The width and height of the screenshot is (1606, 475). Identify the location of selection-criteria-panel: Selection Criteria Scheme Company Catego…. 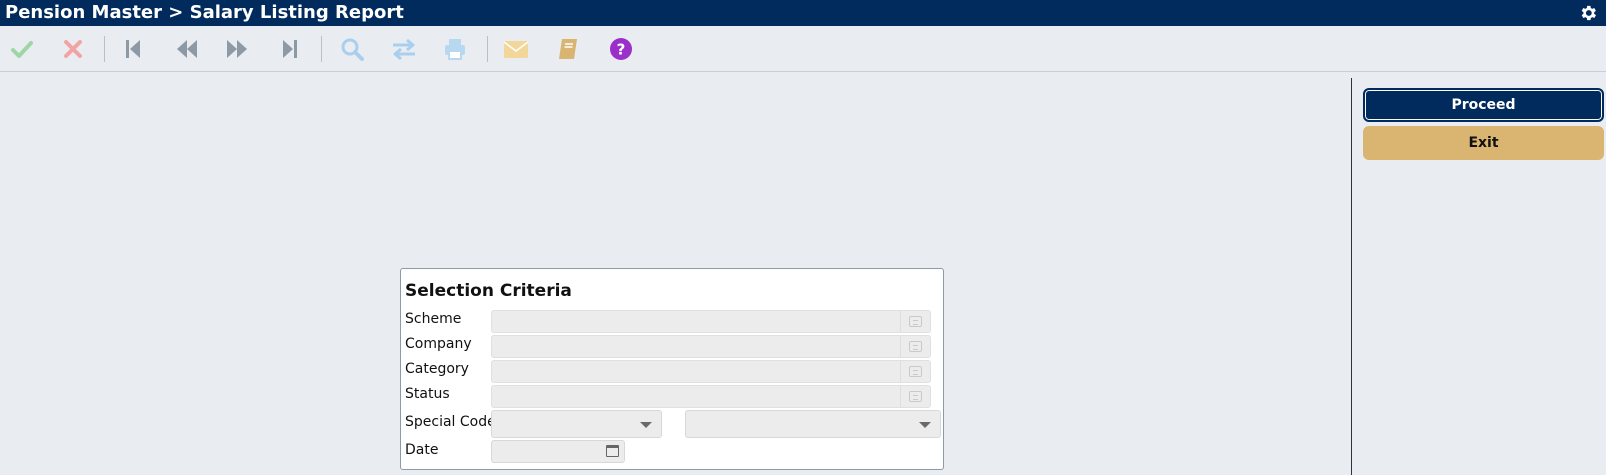
(672, 369).